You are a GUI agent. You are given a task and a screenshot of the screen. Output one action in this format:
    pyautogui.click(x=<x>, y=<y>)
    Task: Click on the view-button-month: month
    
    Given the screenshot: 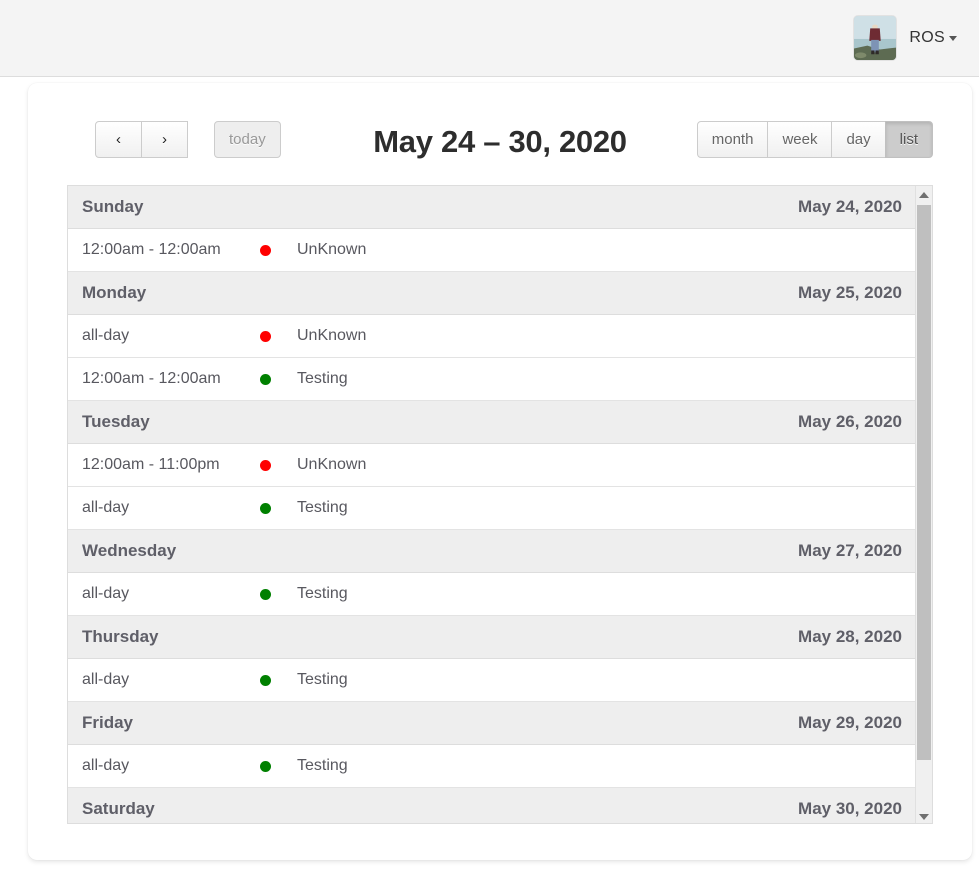 What is the action you would take?
    pyautogui.click(x=732, y=139)
    